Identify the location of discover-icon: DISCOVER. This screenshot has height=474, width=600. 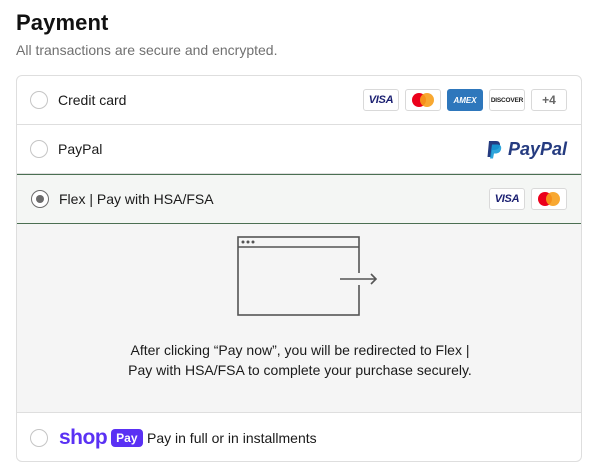
(507, 100).